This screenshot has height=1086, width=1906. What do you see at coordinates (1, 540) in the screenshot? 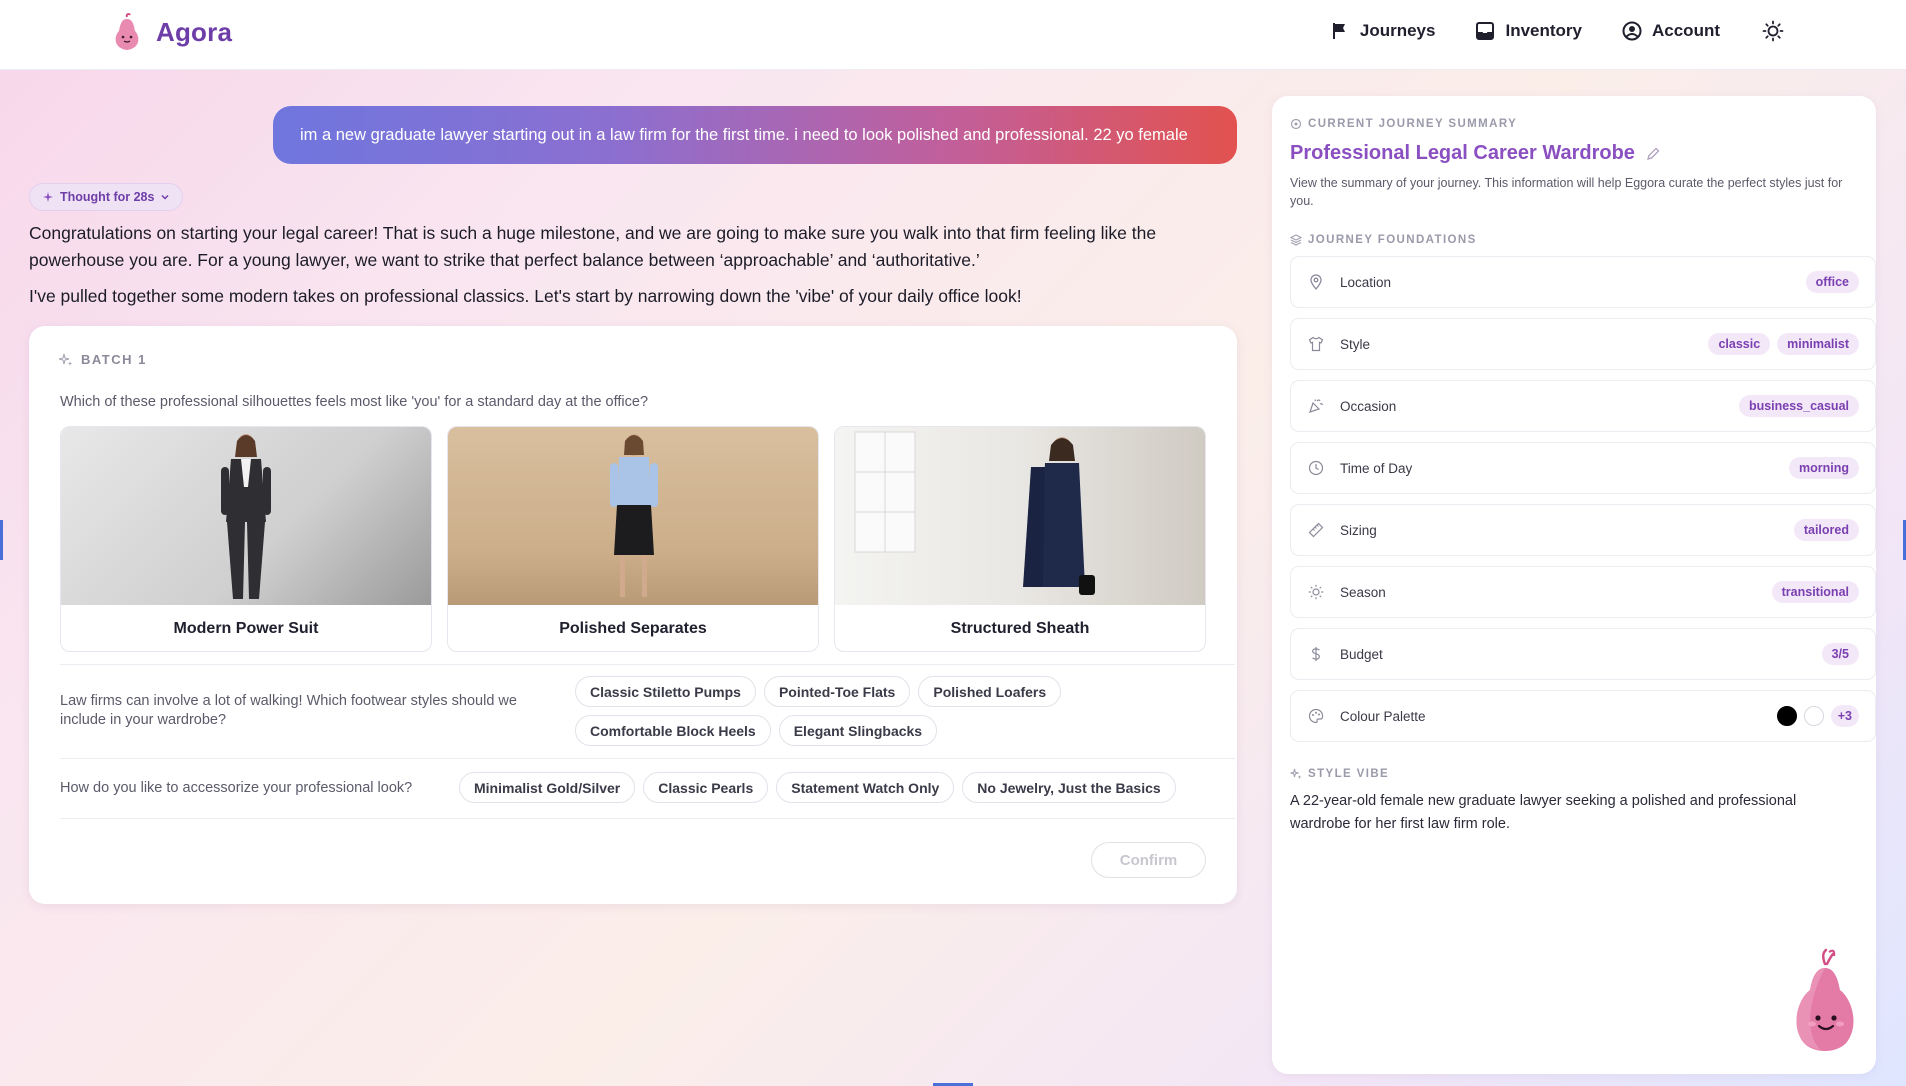
I see `left-edge-marker` at bounding box center [1, 540].